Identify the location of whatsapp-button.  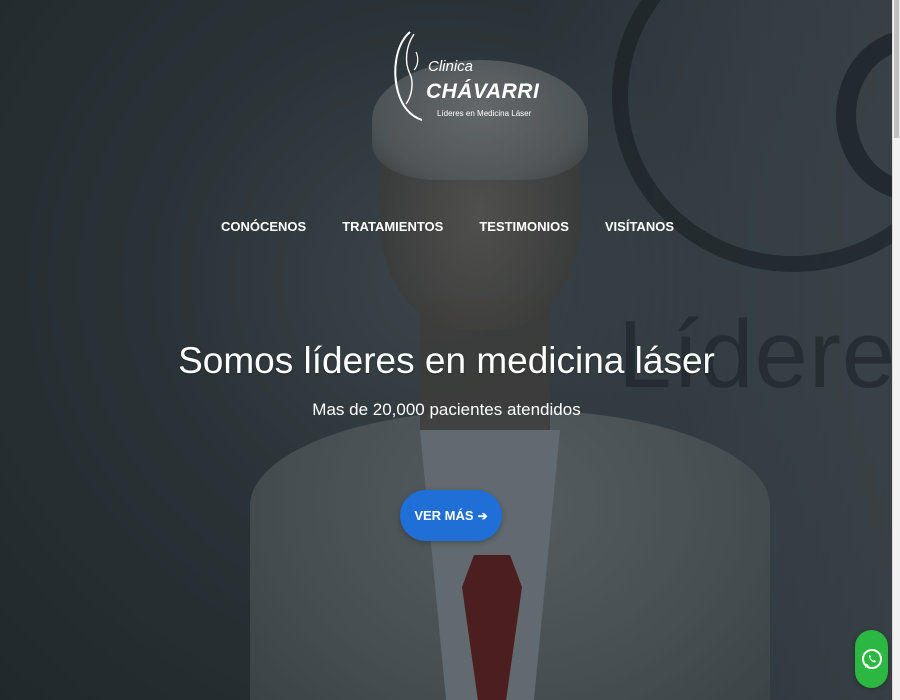
(871, 659).